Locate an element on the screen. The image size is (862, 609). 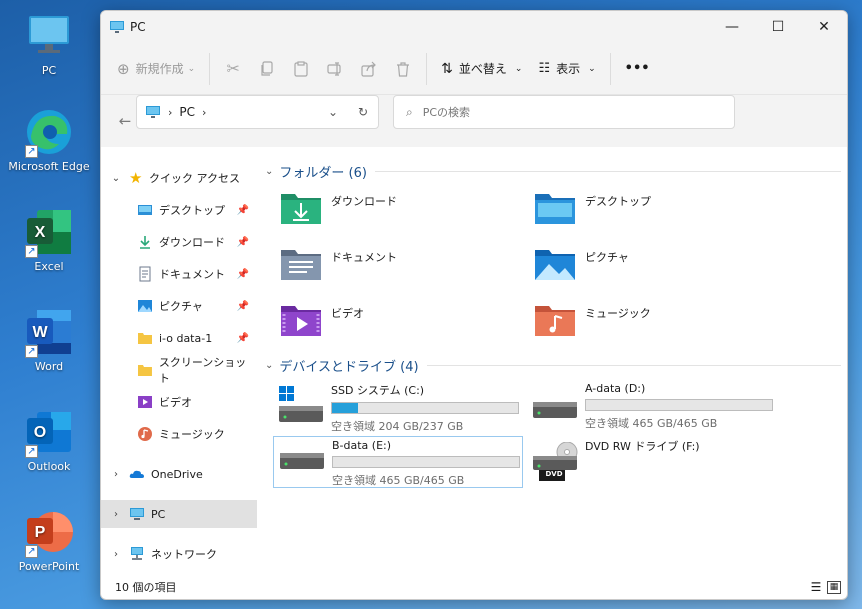
folder-tile-pictures: ピクチャ is located at coordinates (658, 268).